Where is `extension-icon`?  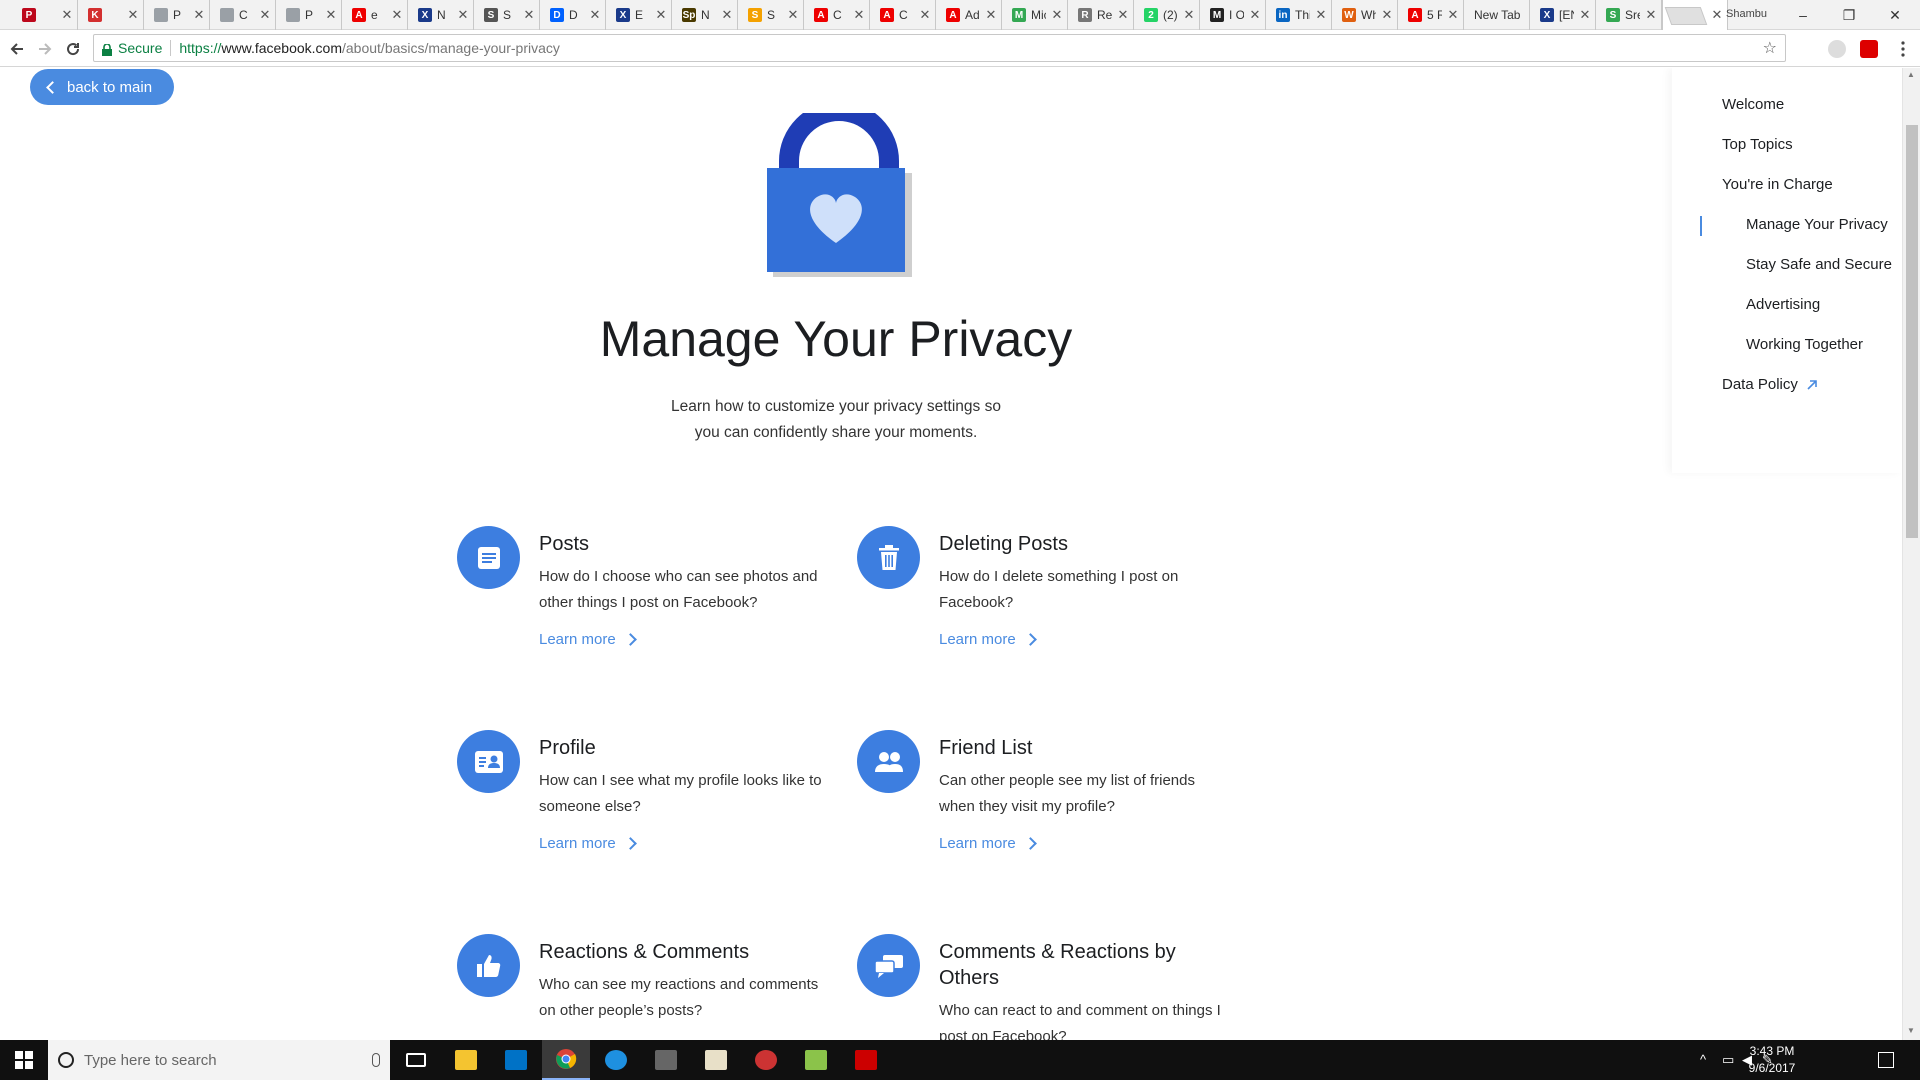 extension-icon is located at coordinates (1837, 49).